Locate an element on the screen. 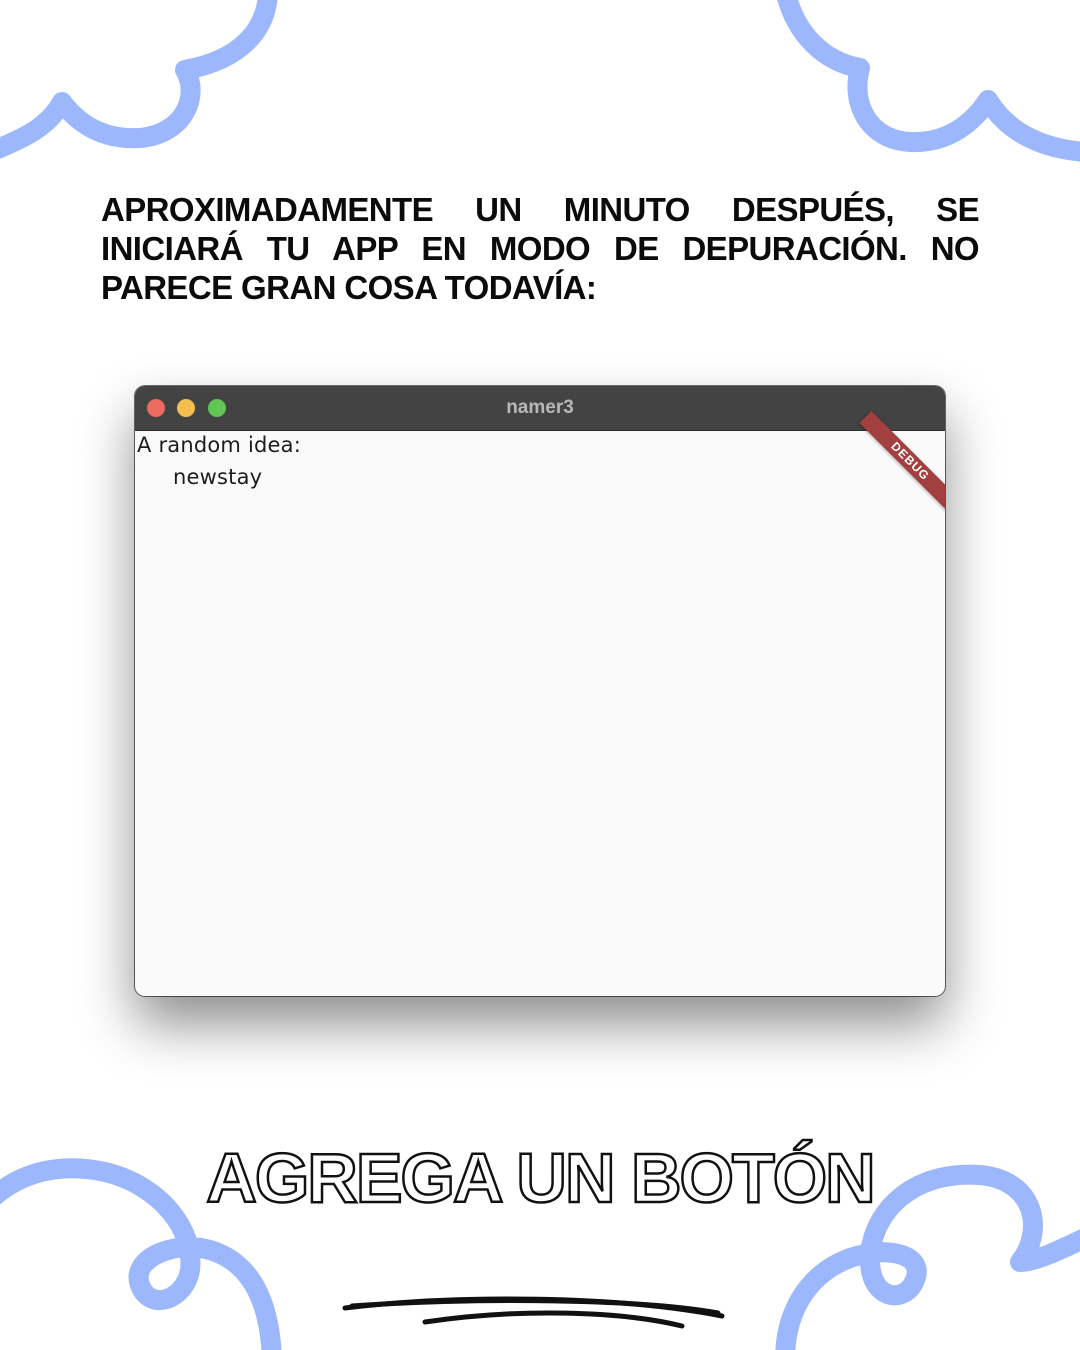  window-titlebar: namer3 is located at coordinates (540, 408).